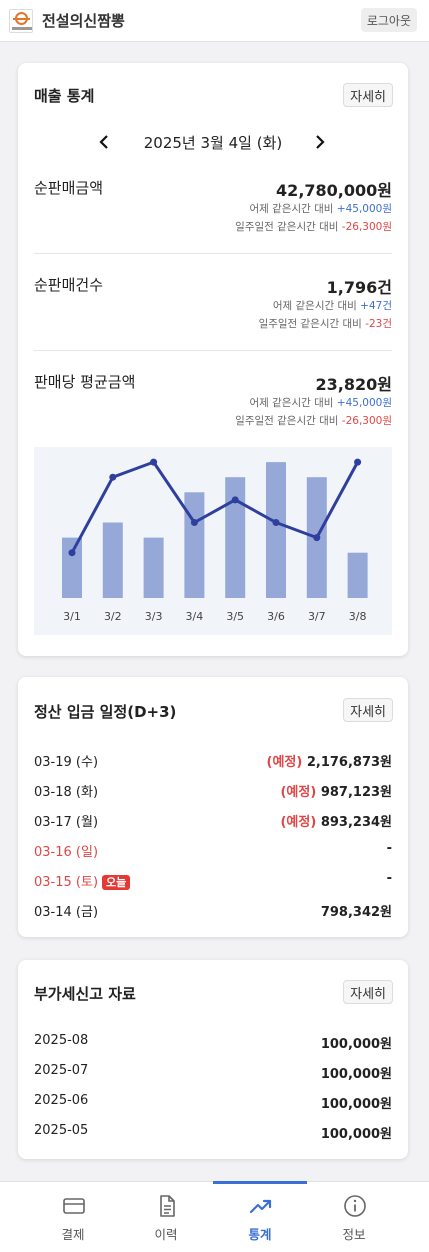  What do you see at coordinates (213, 821) in the screenshot?
I see `settlement-row: 03-17 (월) (예정) 893,234원` at bounding box center [213, 821].